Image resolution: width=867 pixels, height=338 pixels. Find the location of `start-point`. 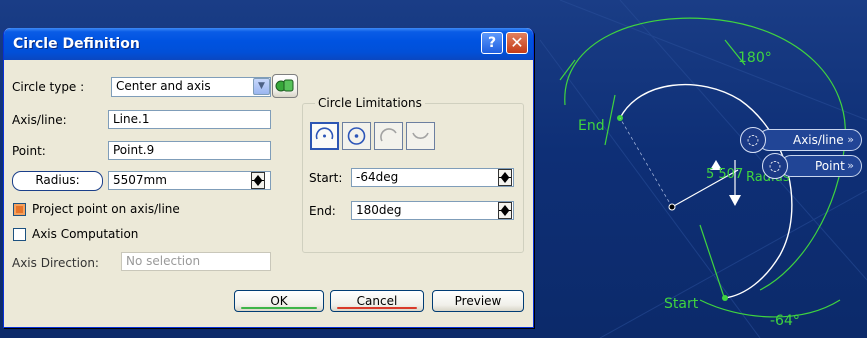

start-point is located at coordinates (725, 298).